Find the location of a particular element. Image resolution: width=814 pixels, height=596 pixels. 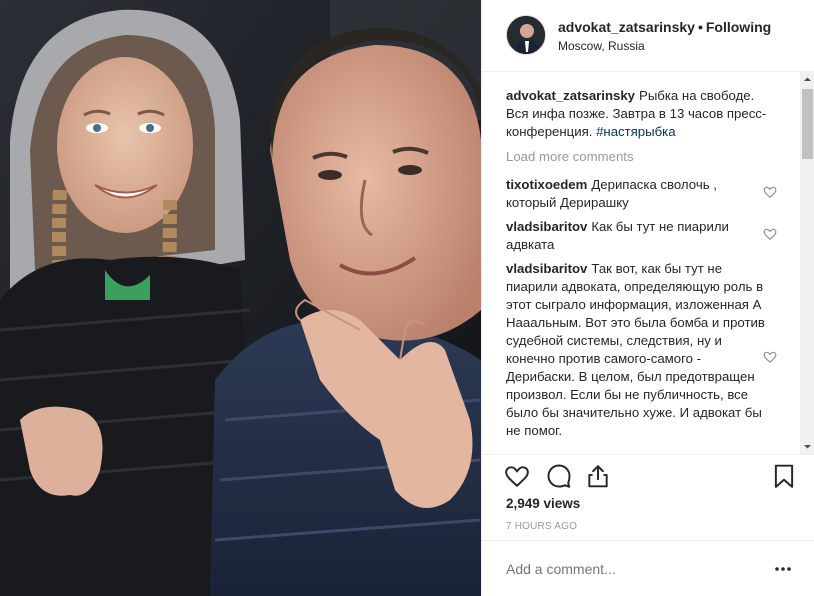

load-more-comments-button: Load more comments is located at coordinates (570, 156).